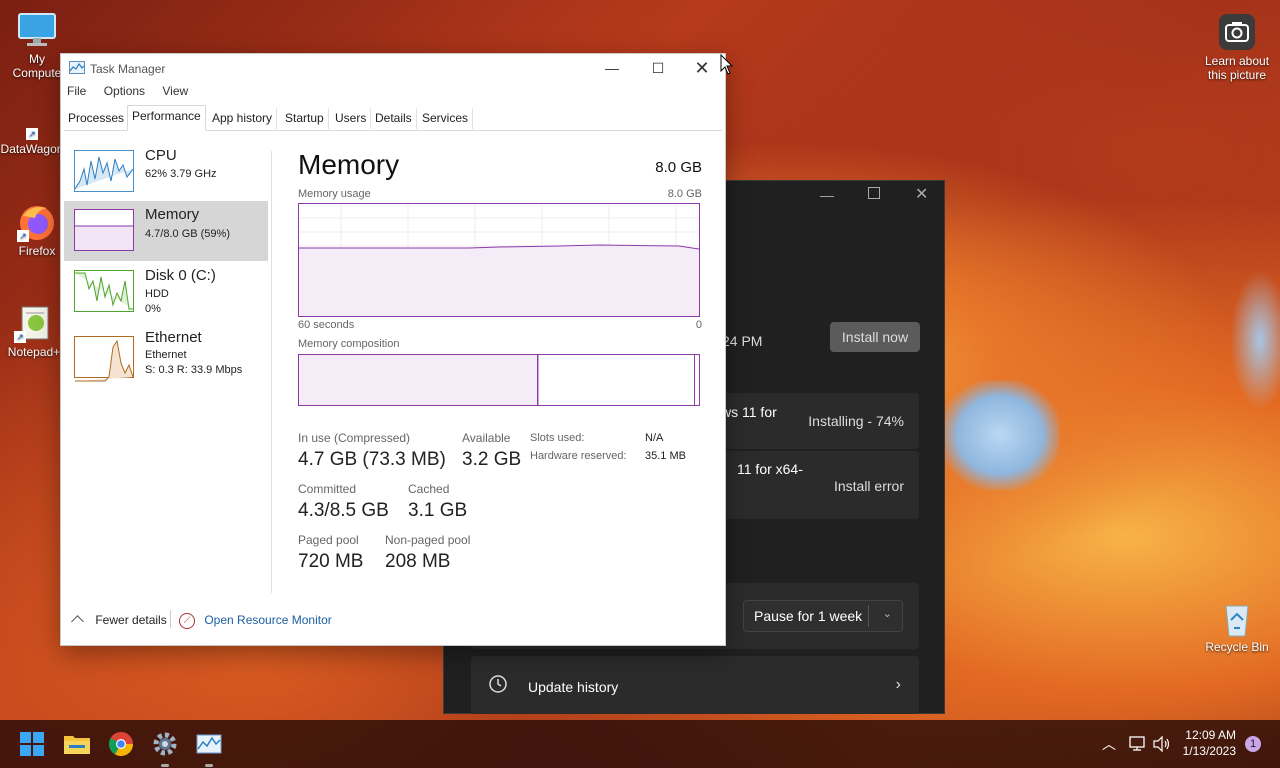 This screenshot has height=768, width=1280. Describe the element at coordinates (557, 438) in the screenshot. I see `slots-used-label: Slots used:` at that location.